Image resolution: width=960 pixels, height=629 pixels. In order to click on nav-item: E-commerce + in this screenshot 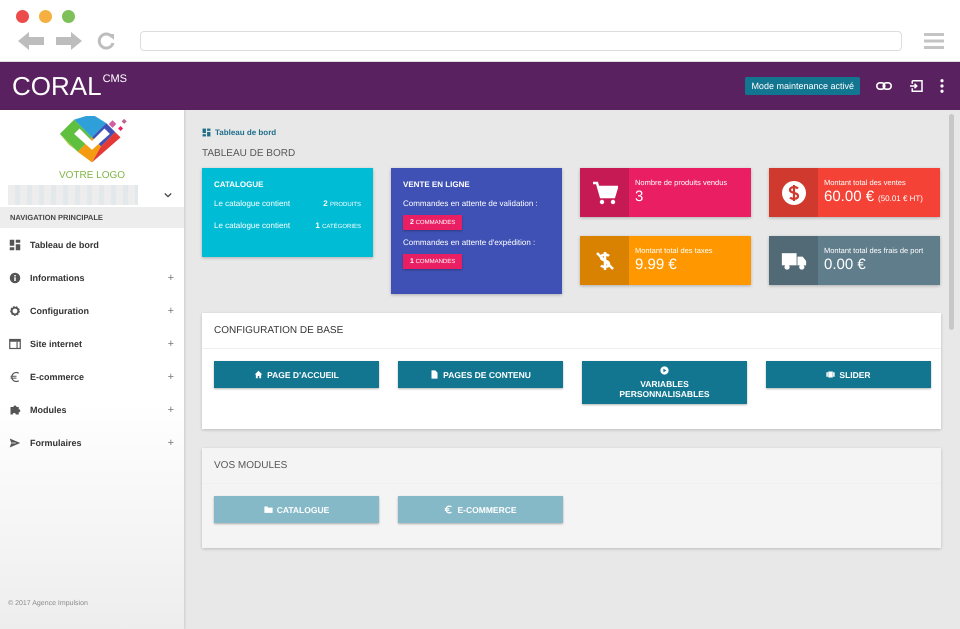, I will do `click(92, 376)`.